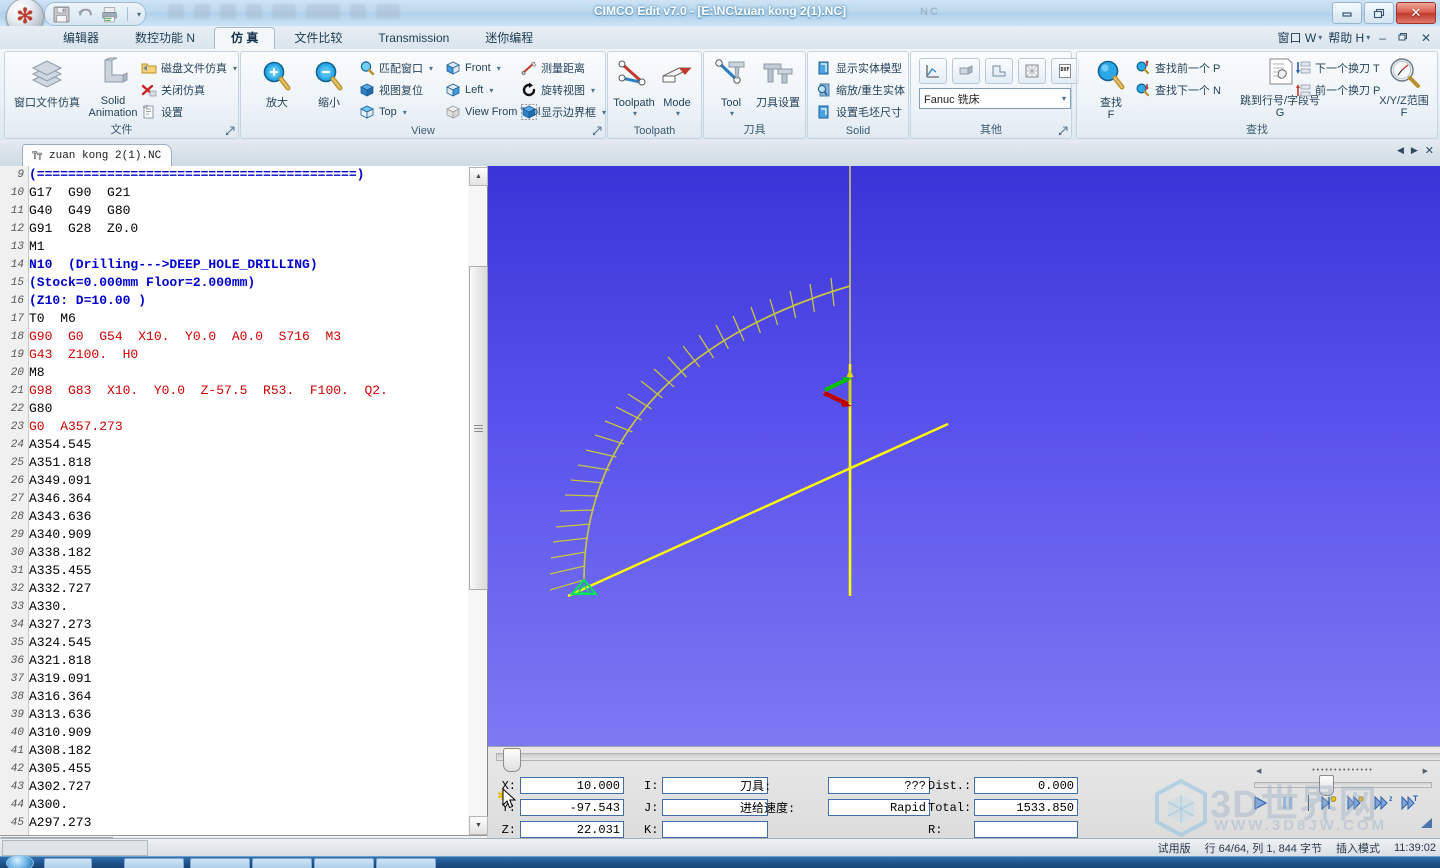 Image resolution: width=1440 pixels, height=868 pixels. What do you see at coordinates (715, 829) in the screenshot?
I see `field-k-value` at bounding box center [715, 829].